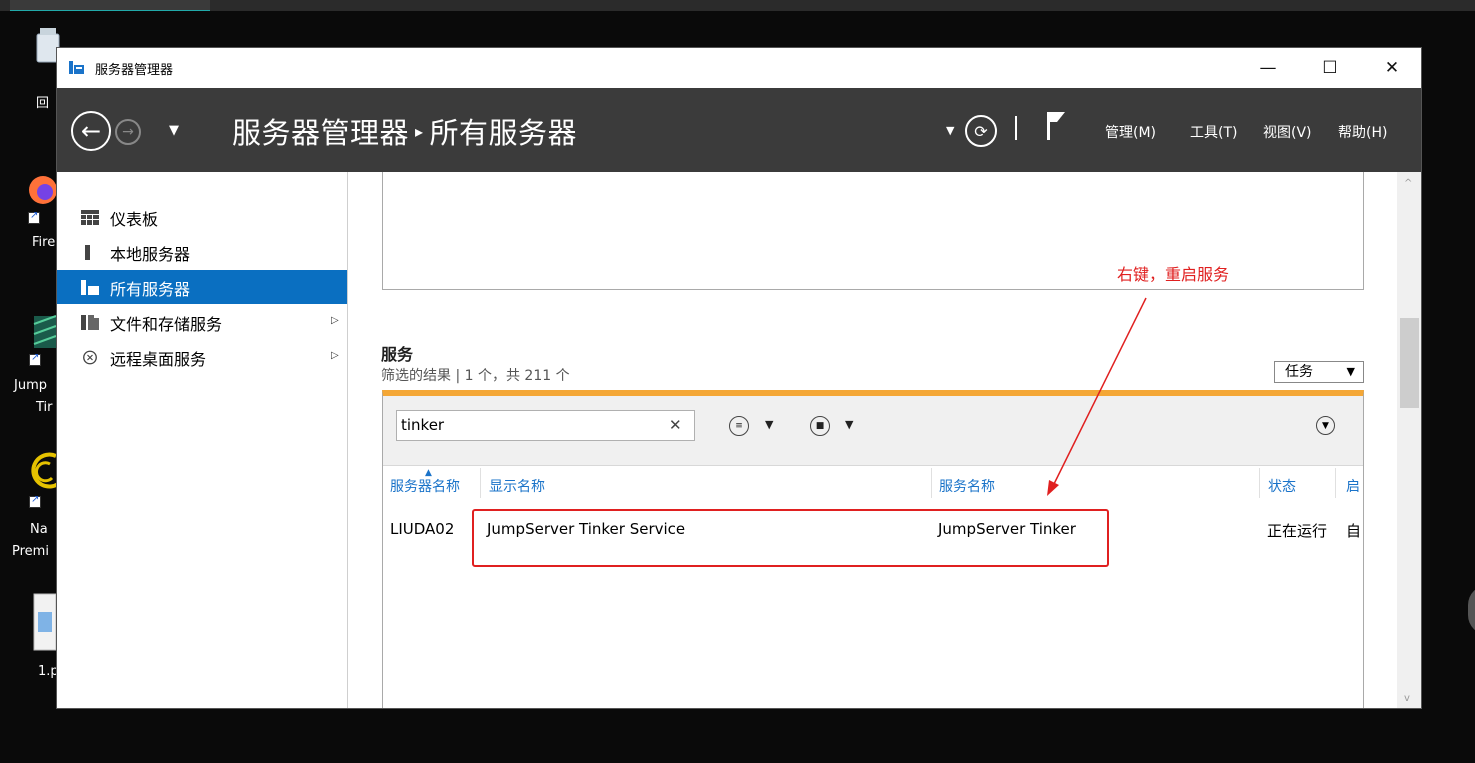 Image resolution: width=1475 pixels, height=763 pixels. Describe the element at coordinates (90, 322) in the screenshot. I see `file-storage-icon` at that location.